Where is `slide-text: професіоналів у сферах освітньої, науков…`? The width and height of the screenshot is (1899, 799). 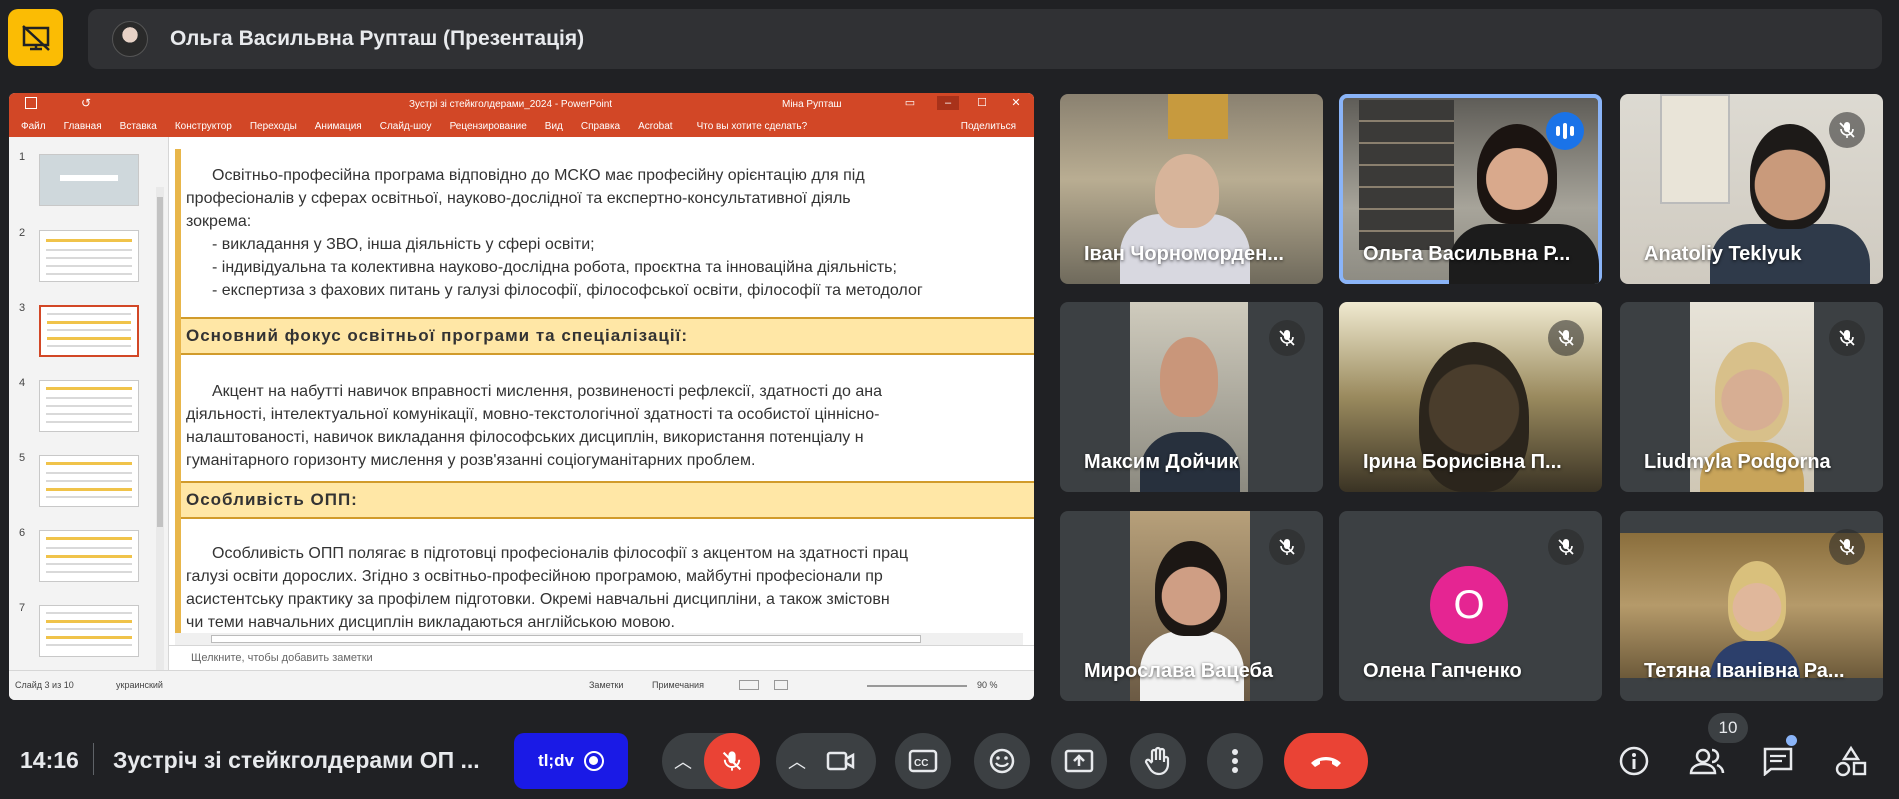
slide-text: професіоналів у сферах освітньої, науков… is located at coordinates (518, 198).